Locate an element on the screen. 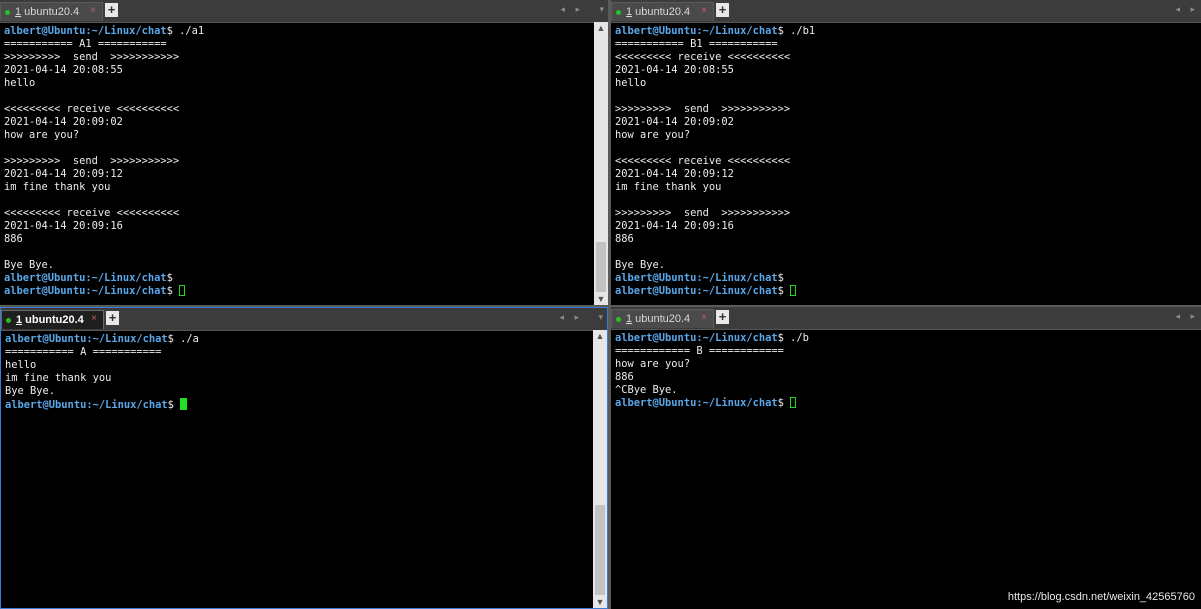  terminal-line: 2021-04-14 20:09:02 is located at coordinates (900, 122).